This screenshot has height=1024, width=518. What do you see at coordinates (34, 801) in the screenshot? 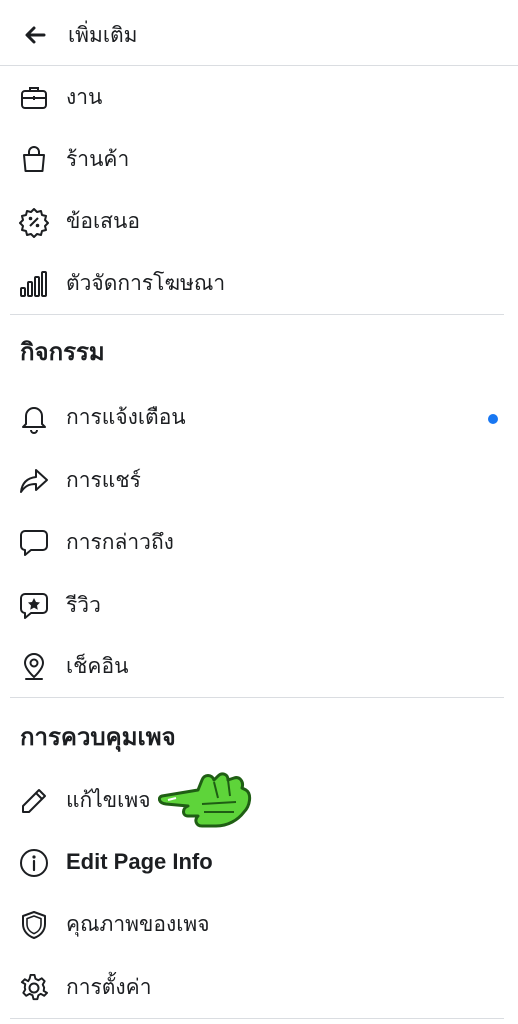
I see `pencil-icon` at bounding box center [34, 801].